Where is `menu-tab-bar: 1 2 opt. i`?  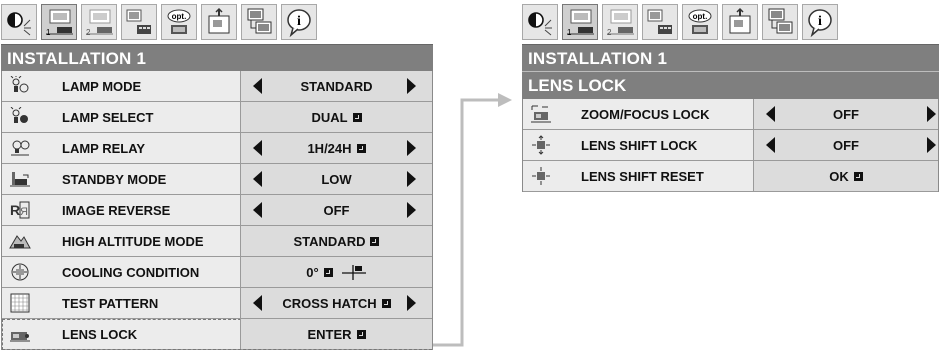
menu-tab-bar: 1 2 opt. i is located at coordinates (217, 23).